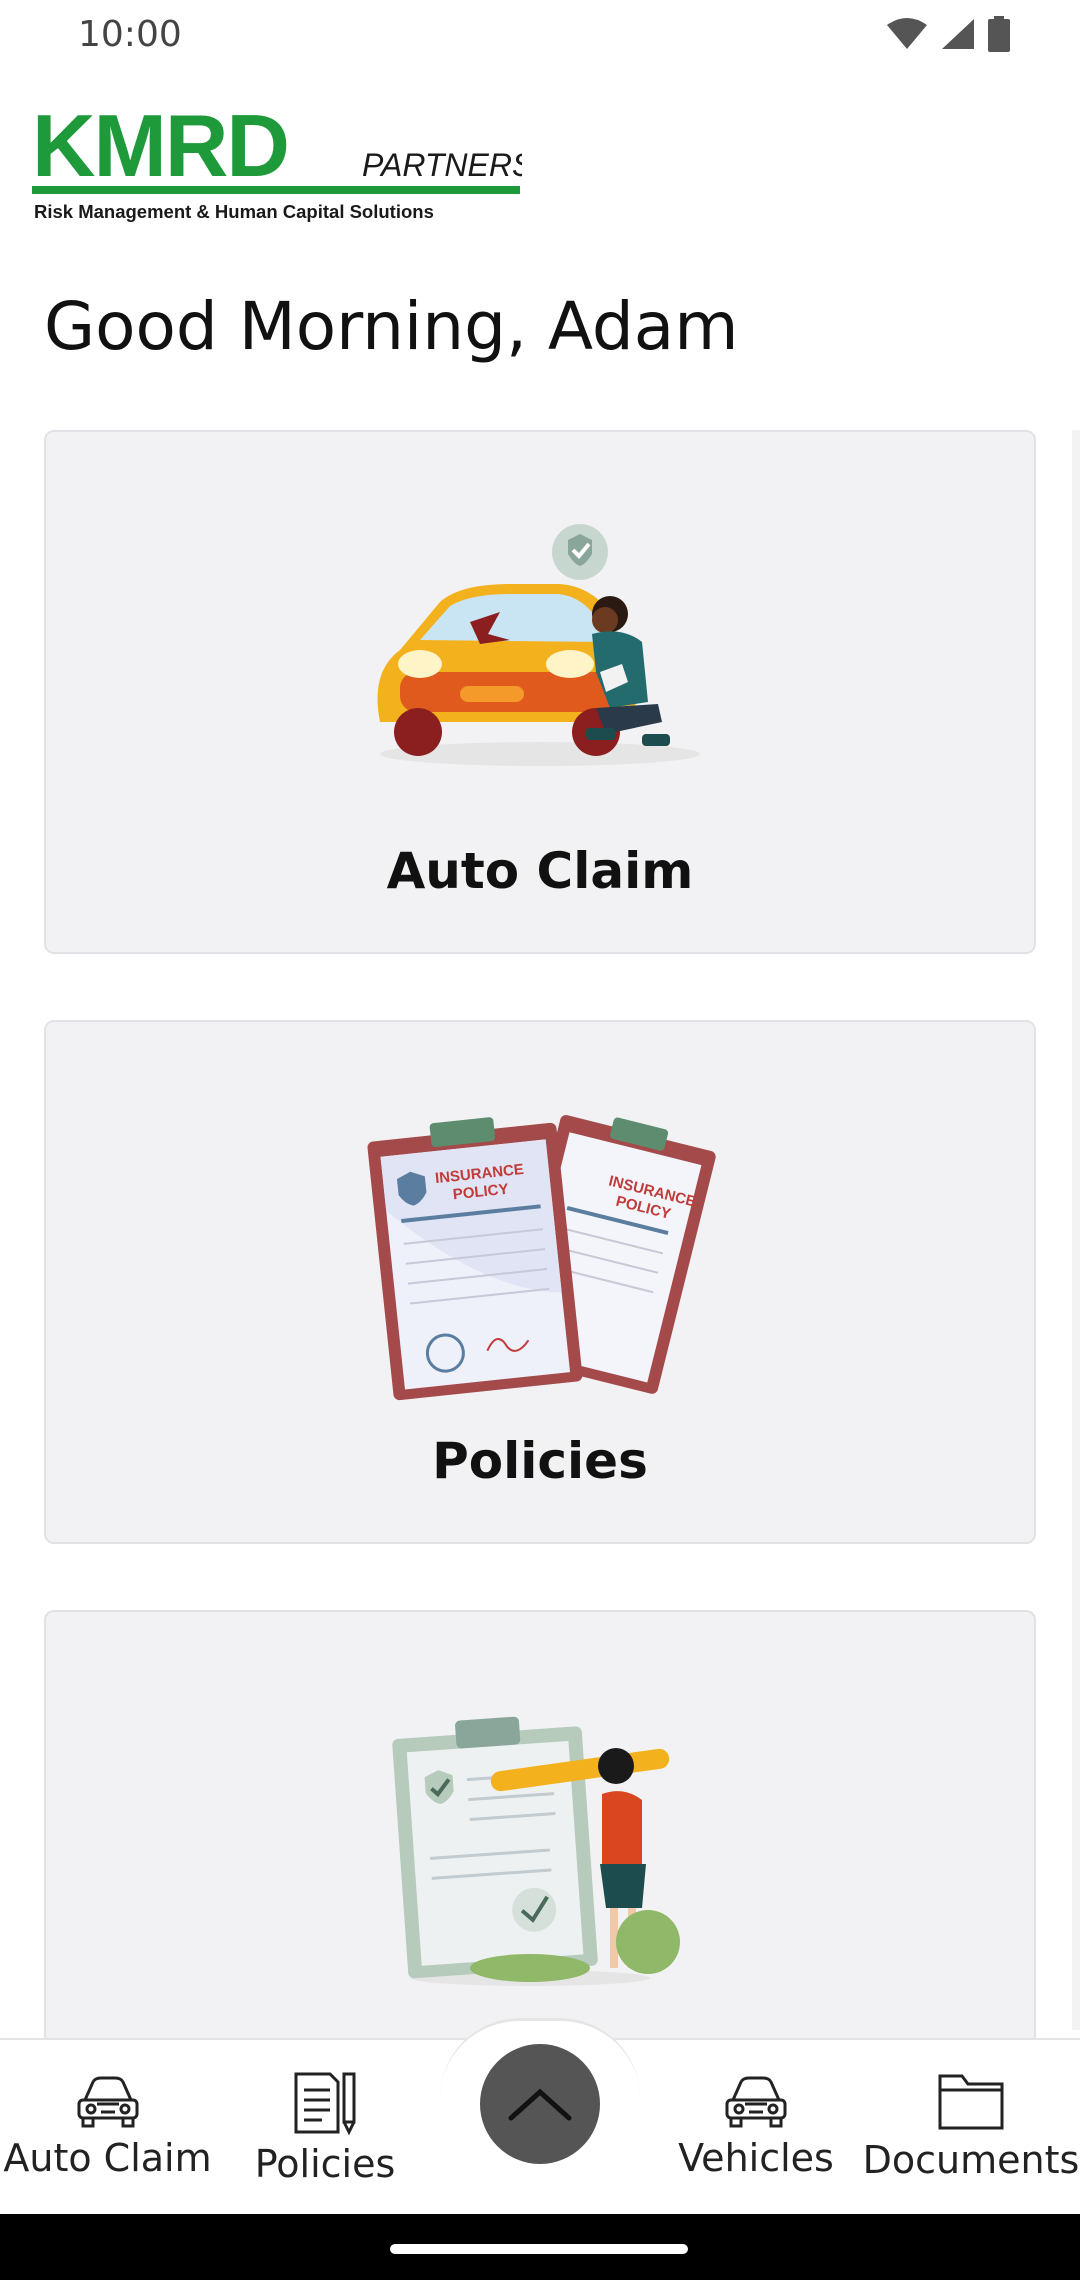 The height and width of the screenshot is (2280, 1080). I want to click on system-navigation-bar, so click(540, 2247).